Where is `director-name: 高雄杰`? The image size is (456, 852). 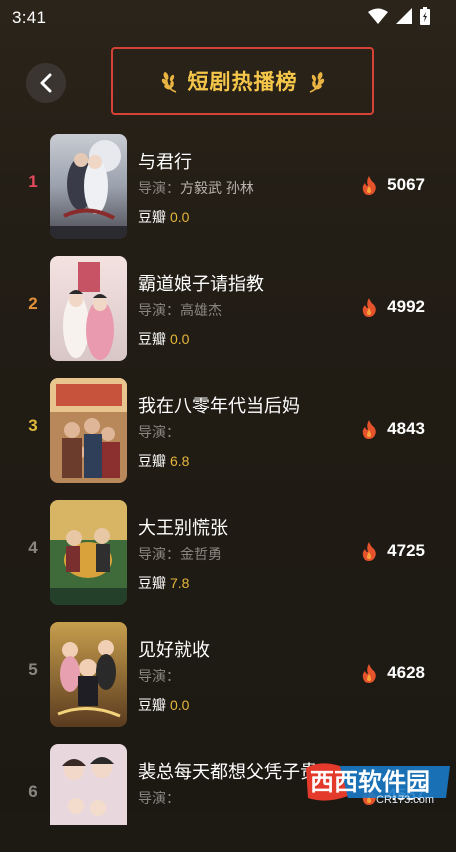
director-name: 高雄杰 is located at coordinates (201, 310).